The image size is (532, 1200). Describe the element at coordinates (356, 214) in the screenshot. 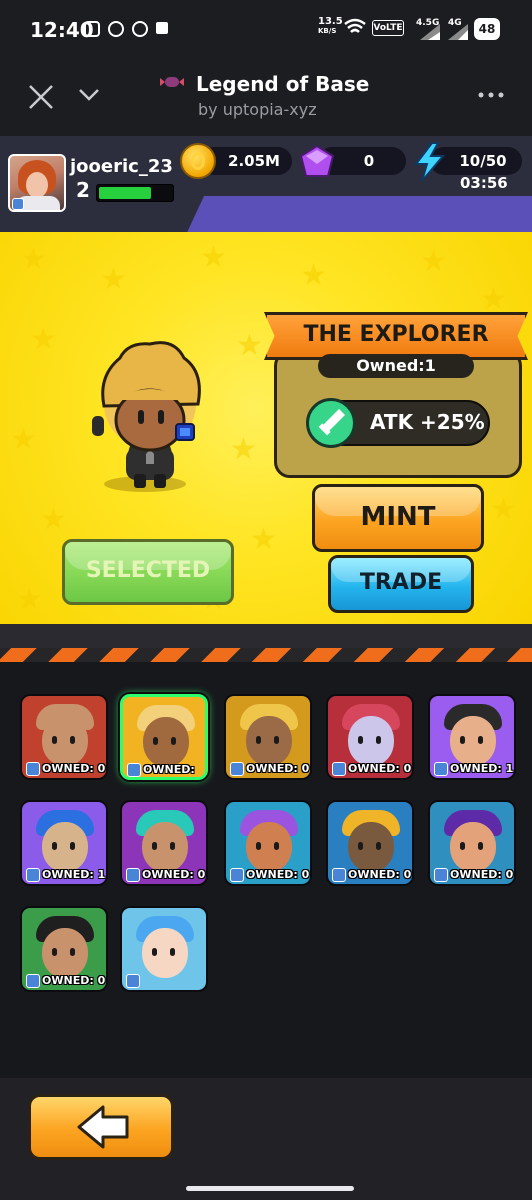

I see `header-stripe` at that location.